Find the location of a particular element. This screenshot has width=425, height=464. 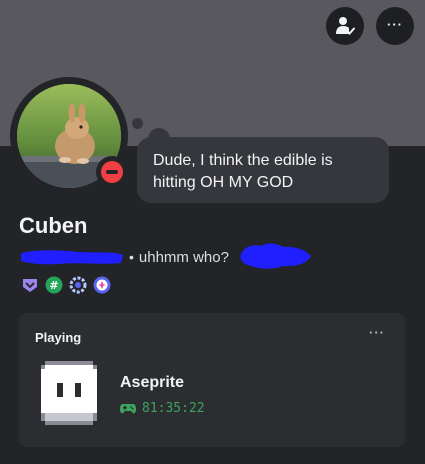

more-options-button: ··· is located at coordinates (395, 26).